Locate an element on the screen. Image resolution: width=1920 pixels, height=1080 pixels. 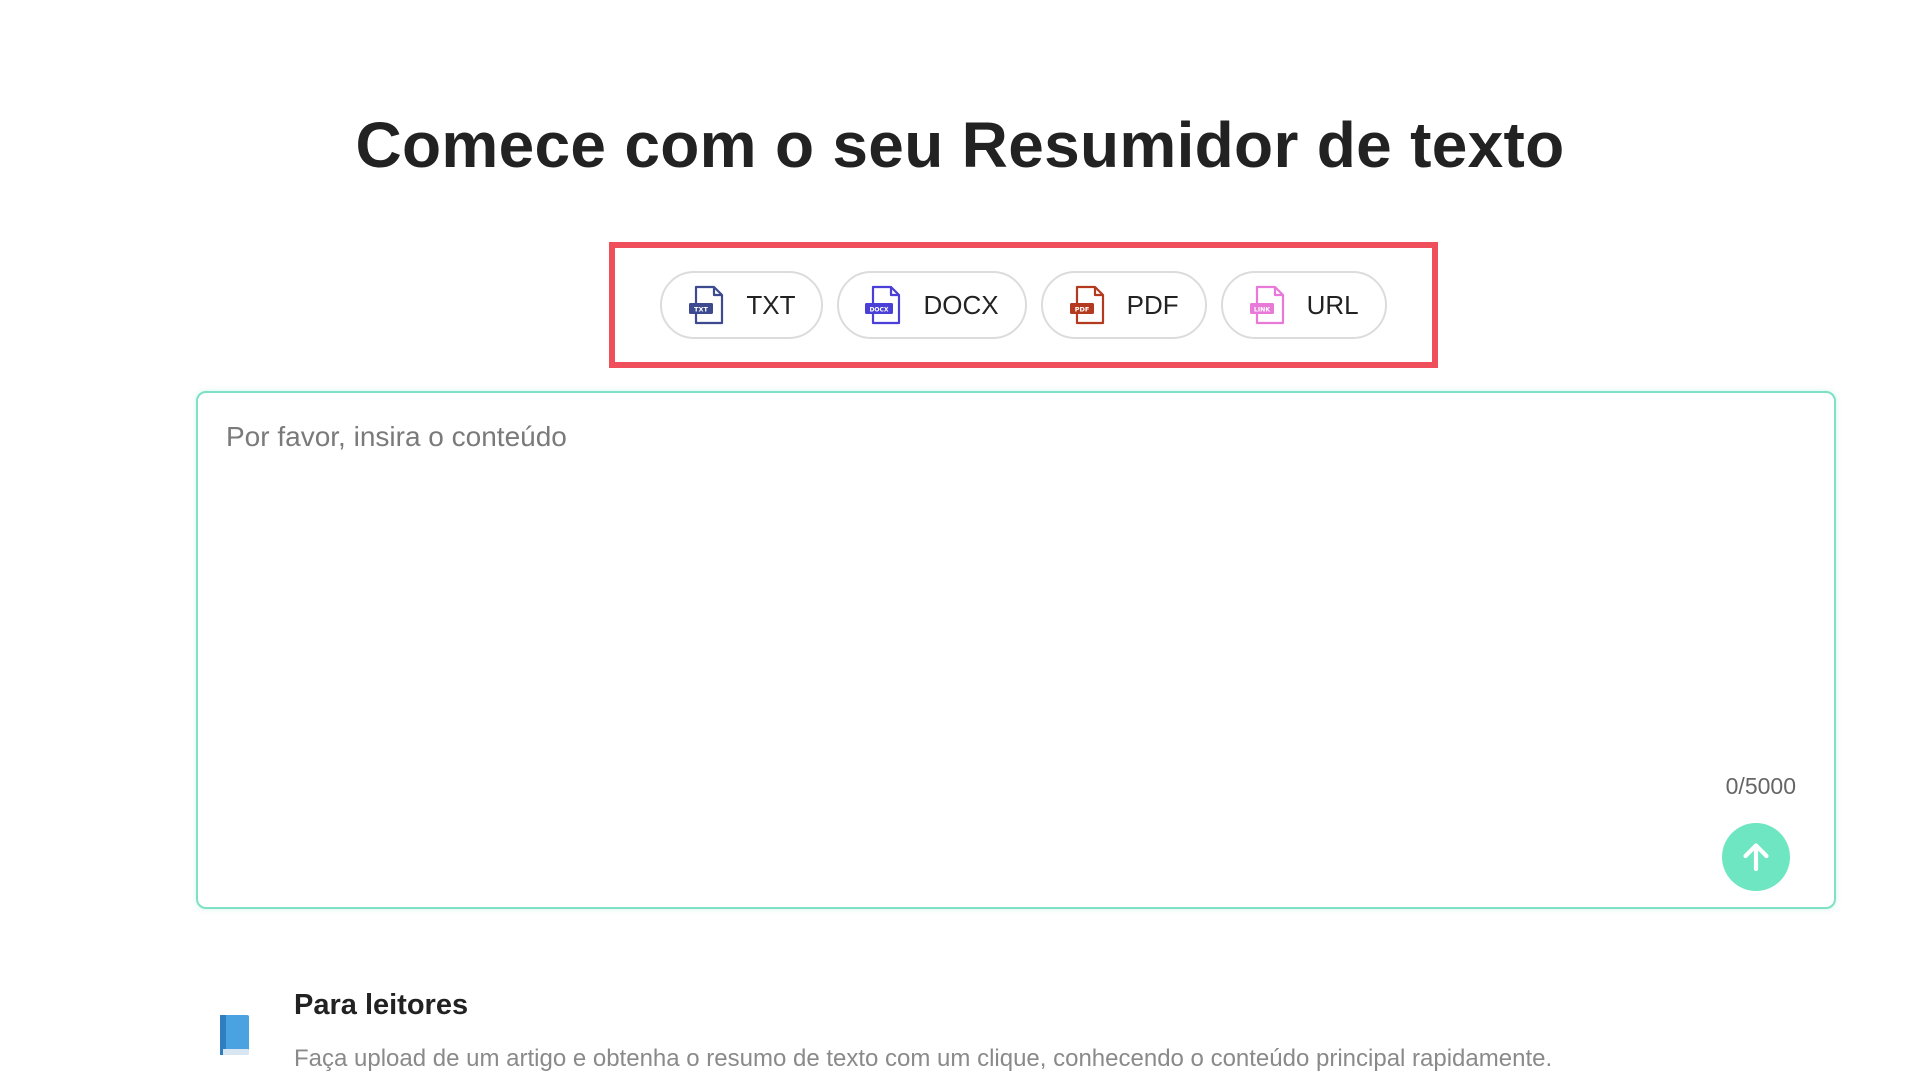
submit-button is located at coordinates (1756, 857).